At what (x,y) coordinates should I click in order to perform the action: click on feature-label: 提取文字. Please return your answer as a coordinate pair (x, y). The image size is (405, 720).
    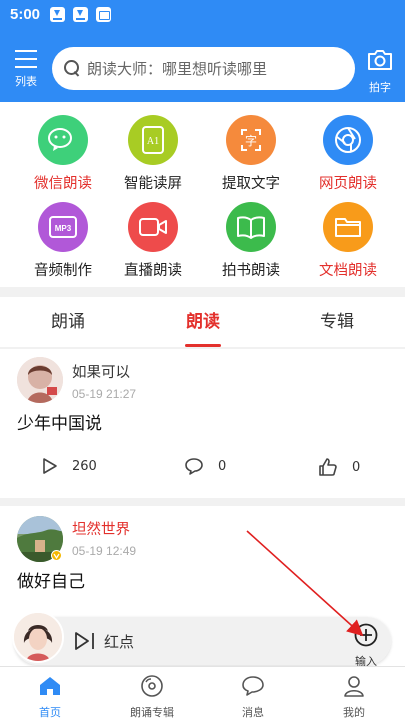
    Looking at the image, I should click on (251, 184).